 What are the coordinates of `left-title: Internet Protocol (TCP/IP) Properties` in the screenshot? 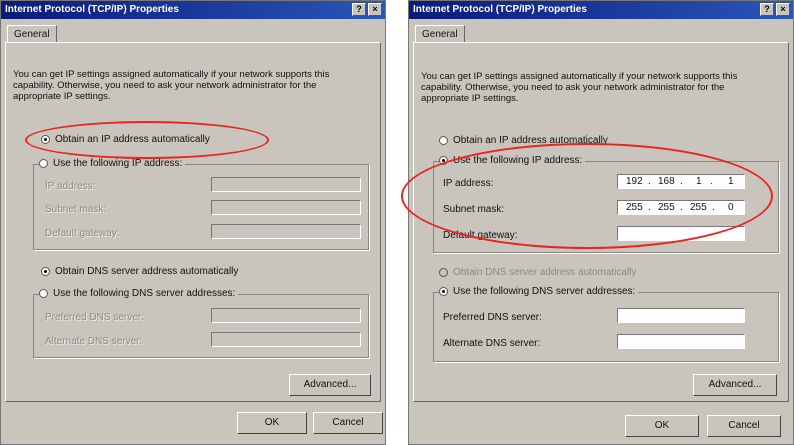 It's located at (92, 9).